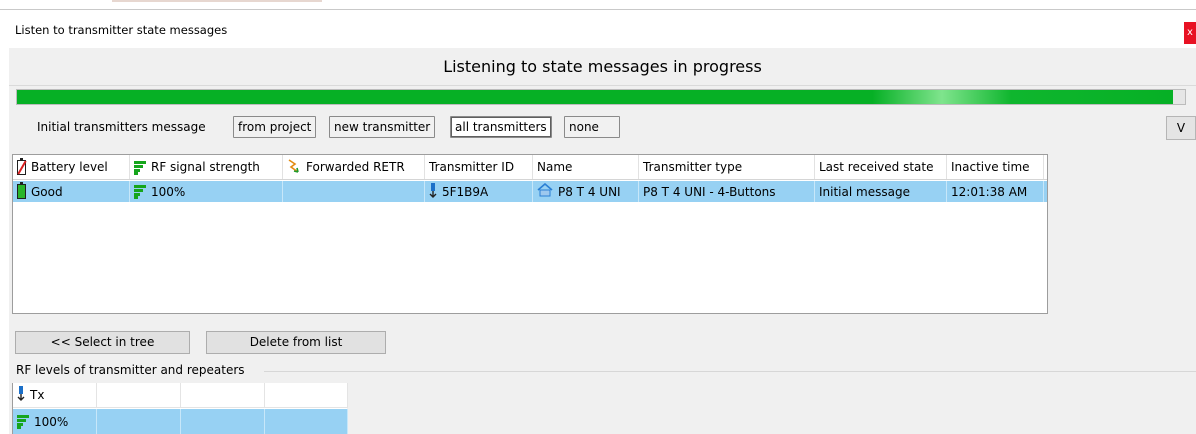 The image size is (1196, 434). I want to click on select-in-tree-button: << Select in tree, so click(102, 342).